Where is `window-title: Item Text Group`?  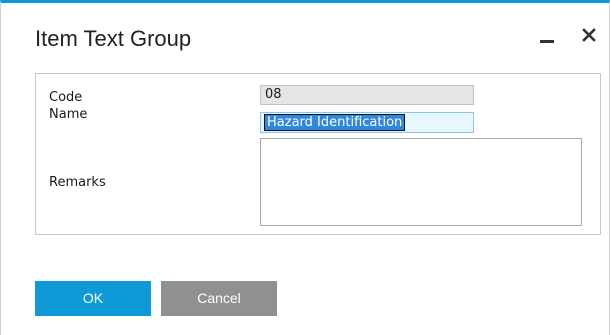 window-title: Item Text Group is located at coordinates (113, 38).